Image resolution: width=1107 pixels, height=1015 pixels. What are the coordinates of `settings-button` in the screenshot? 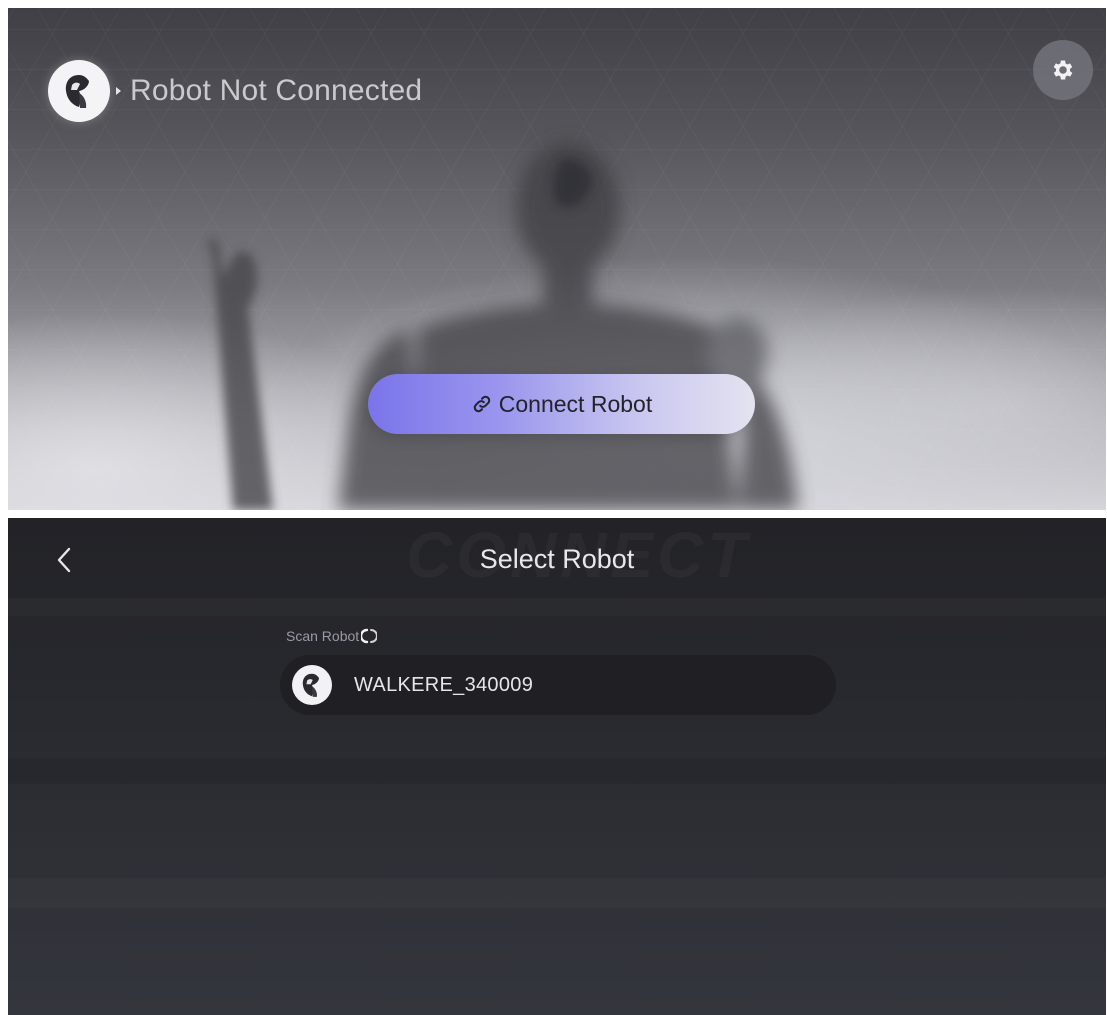 It's located at (1063, 70).